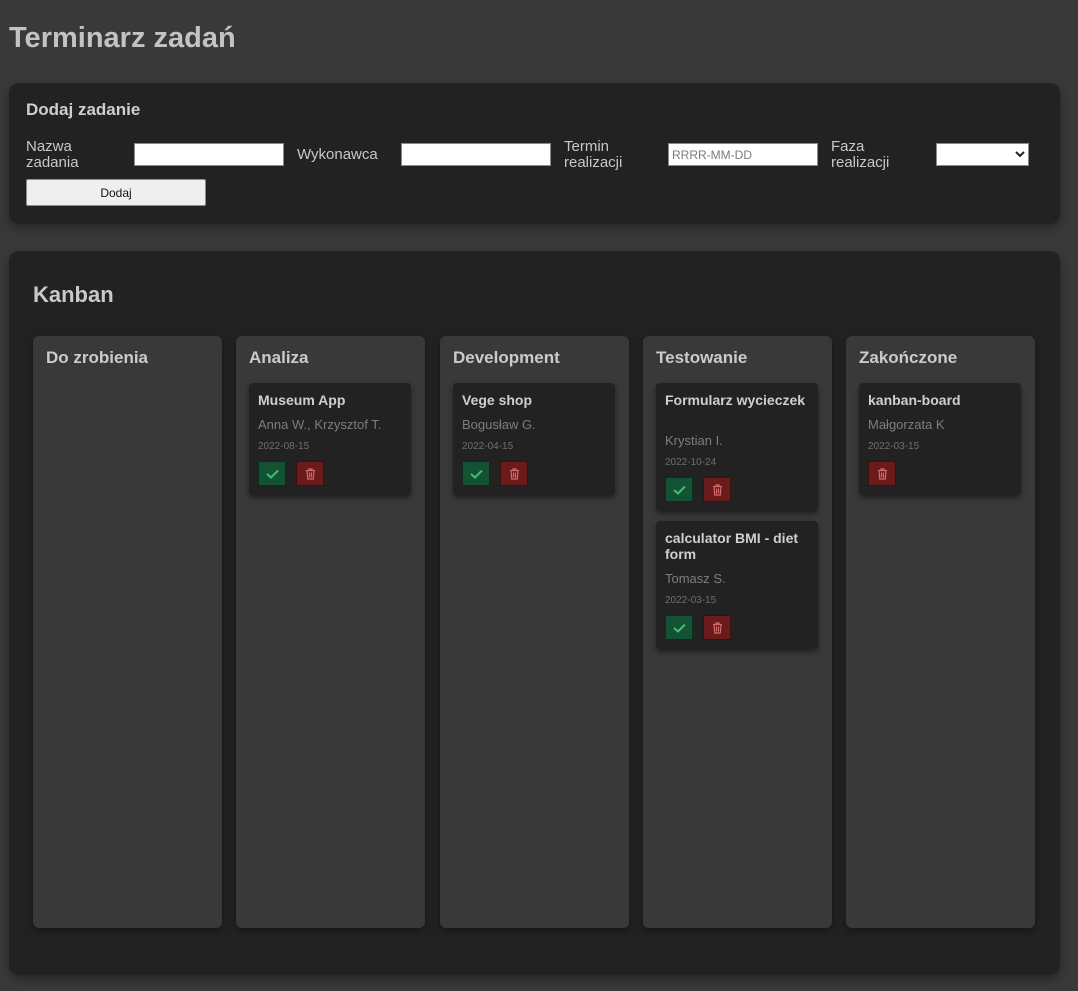  Describe the element at coordinates (320, 424) in the screenshot. I see `task-assignee: Anna W., Krzysztof T.` at that location.